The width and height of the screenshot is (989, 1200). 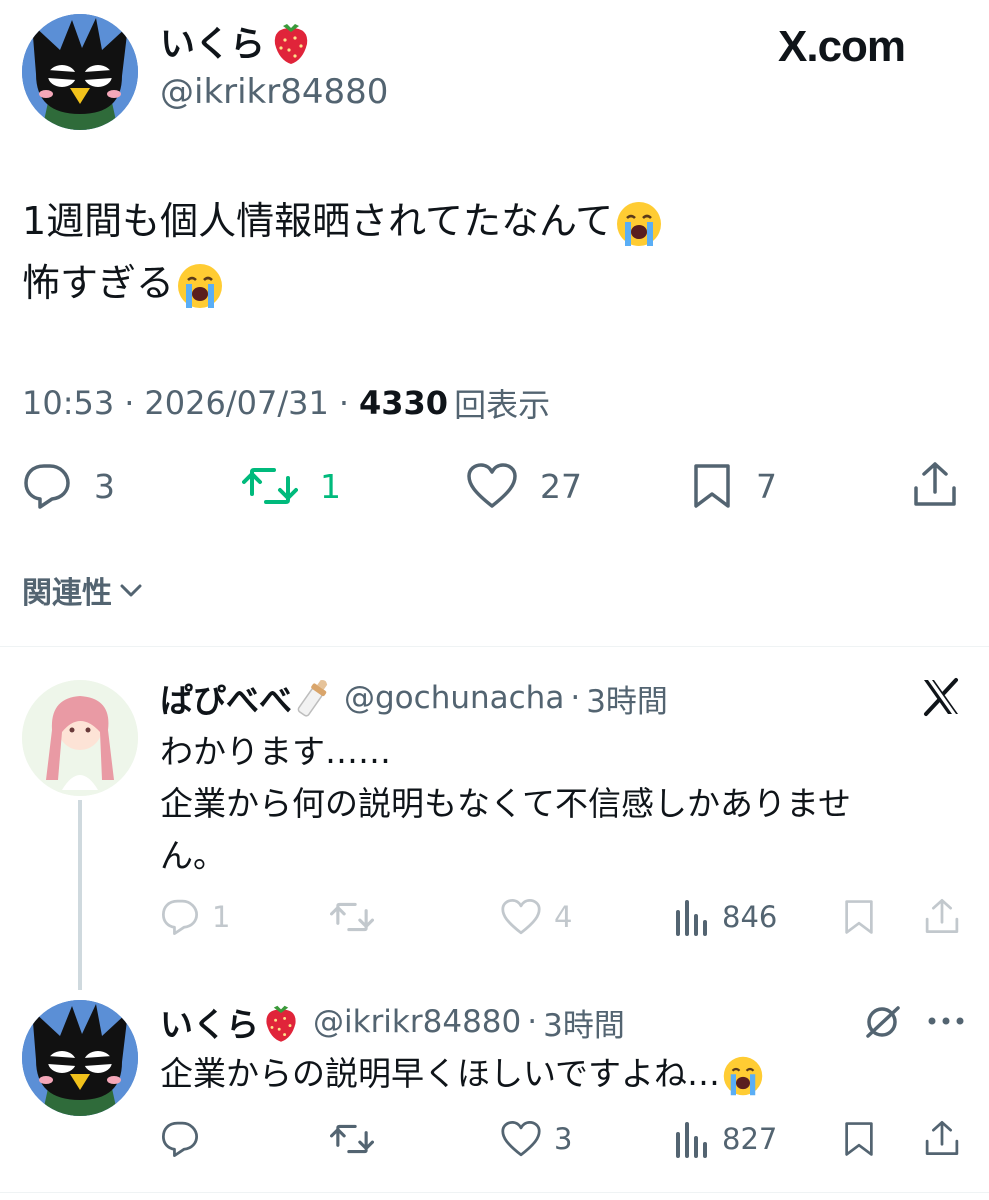 I want to click on reply2-like-button: 3, so click(x=536, y=1139).